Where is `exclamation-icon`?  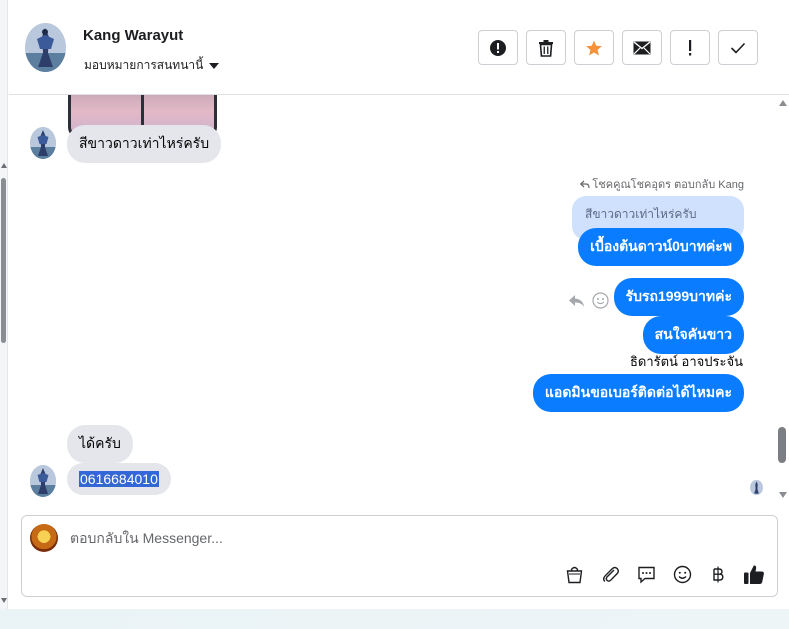
exclamation-icon is located at coordinates (690, 47).